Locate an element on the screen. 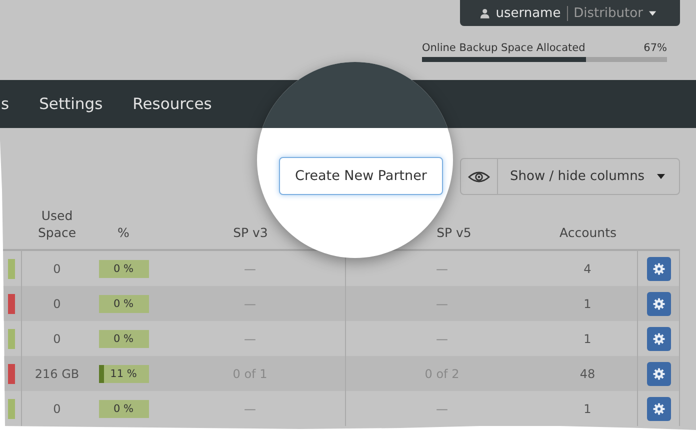  create-button: Create New Partner is located at coordinates (361, 176).